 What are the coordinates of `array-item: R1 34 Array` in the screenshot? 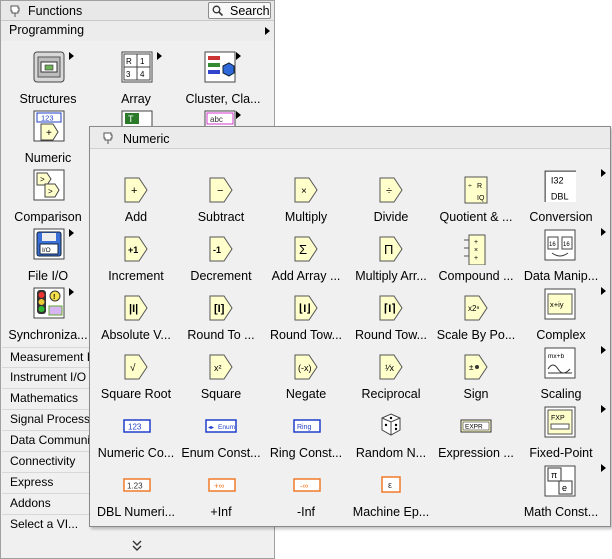 It's located at (136, 73).